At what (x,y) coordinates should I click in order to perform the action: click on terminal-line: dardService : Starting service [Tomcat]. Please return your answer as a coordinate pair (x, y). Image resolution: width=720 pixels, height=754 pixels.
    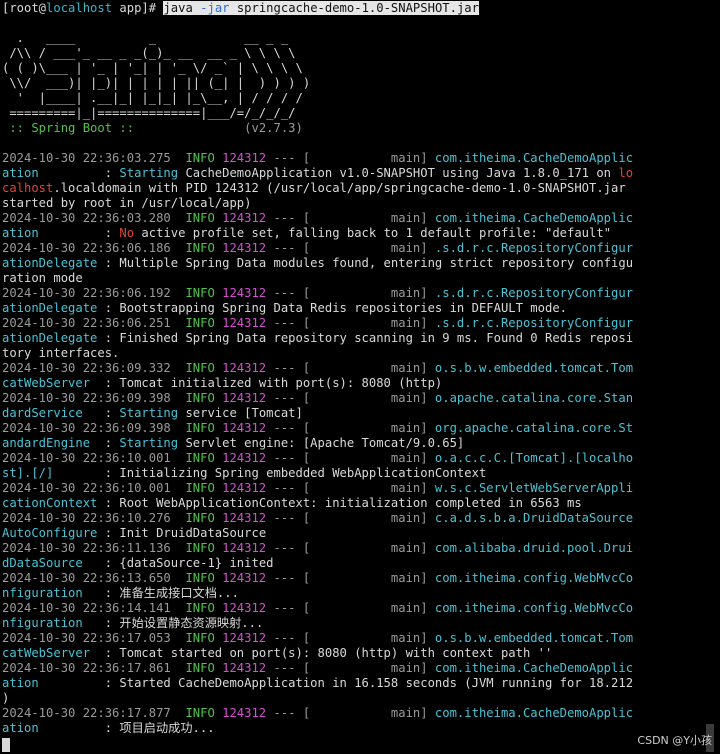
    Looking at the image, I should click on (152, 413).